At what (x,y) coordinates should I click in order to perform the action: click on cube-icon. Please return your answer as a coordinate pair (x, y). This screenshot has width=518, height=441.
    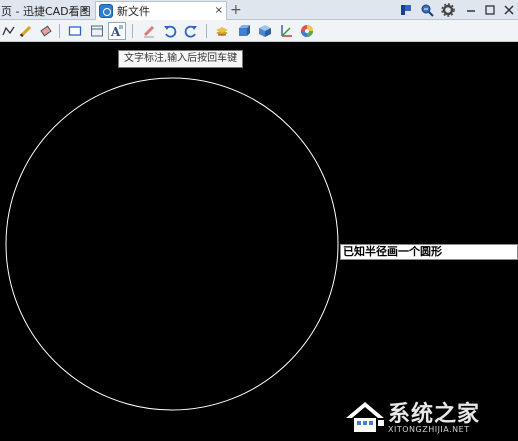
    Looking at the image, I should click on (265, 31).